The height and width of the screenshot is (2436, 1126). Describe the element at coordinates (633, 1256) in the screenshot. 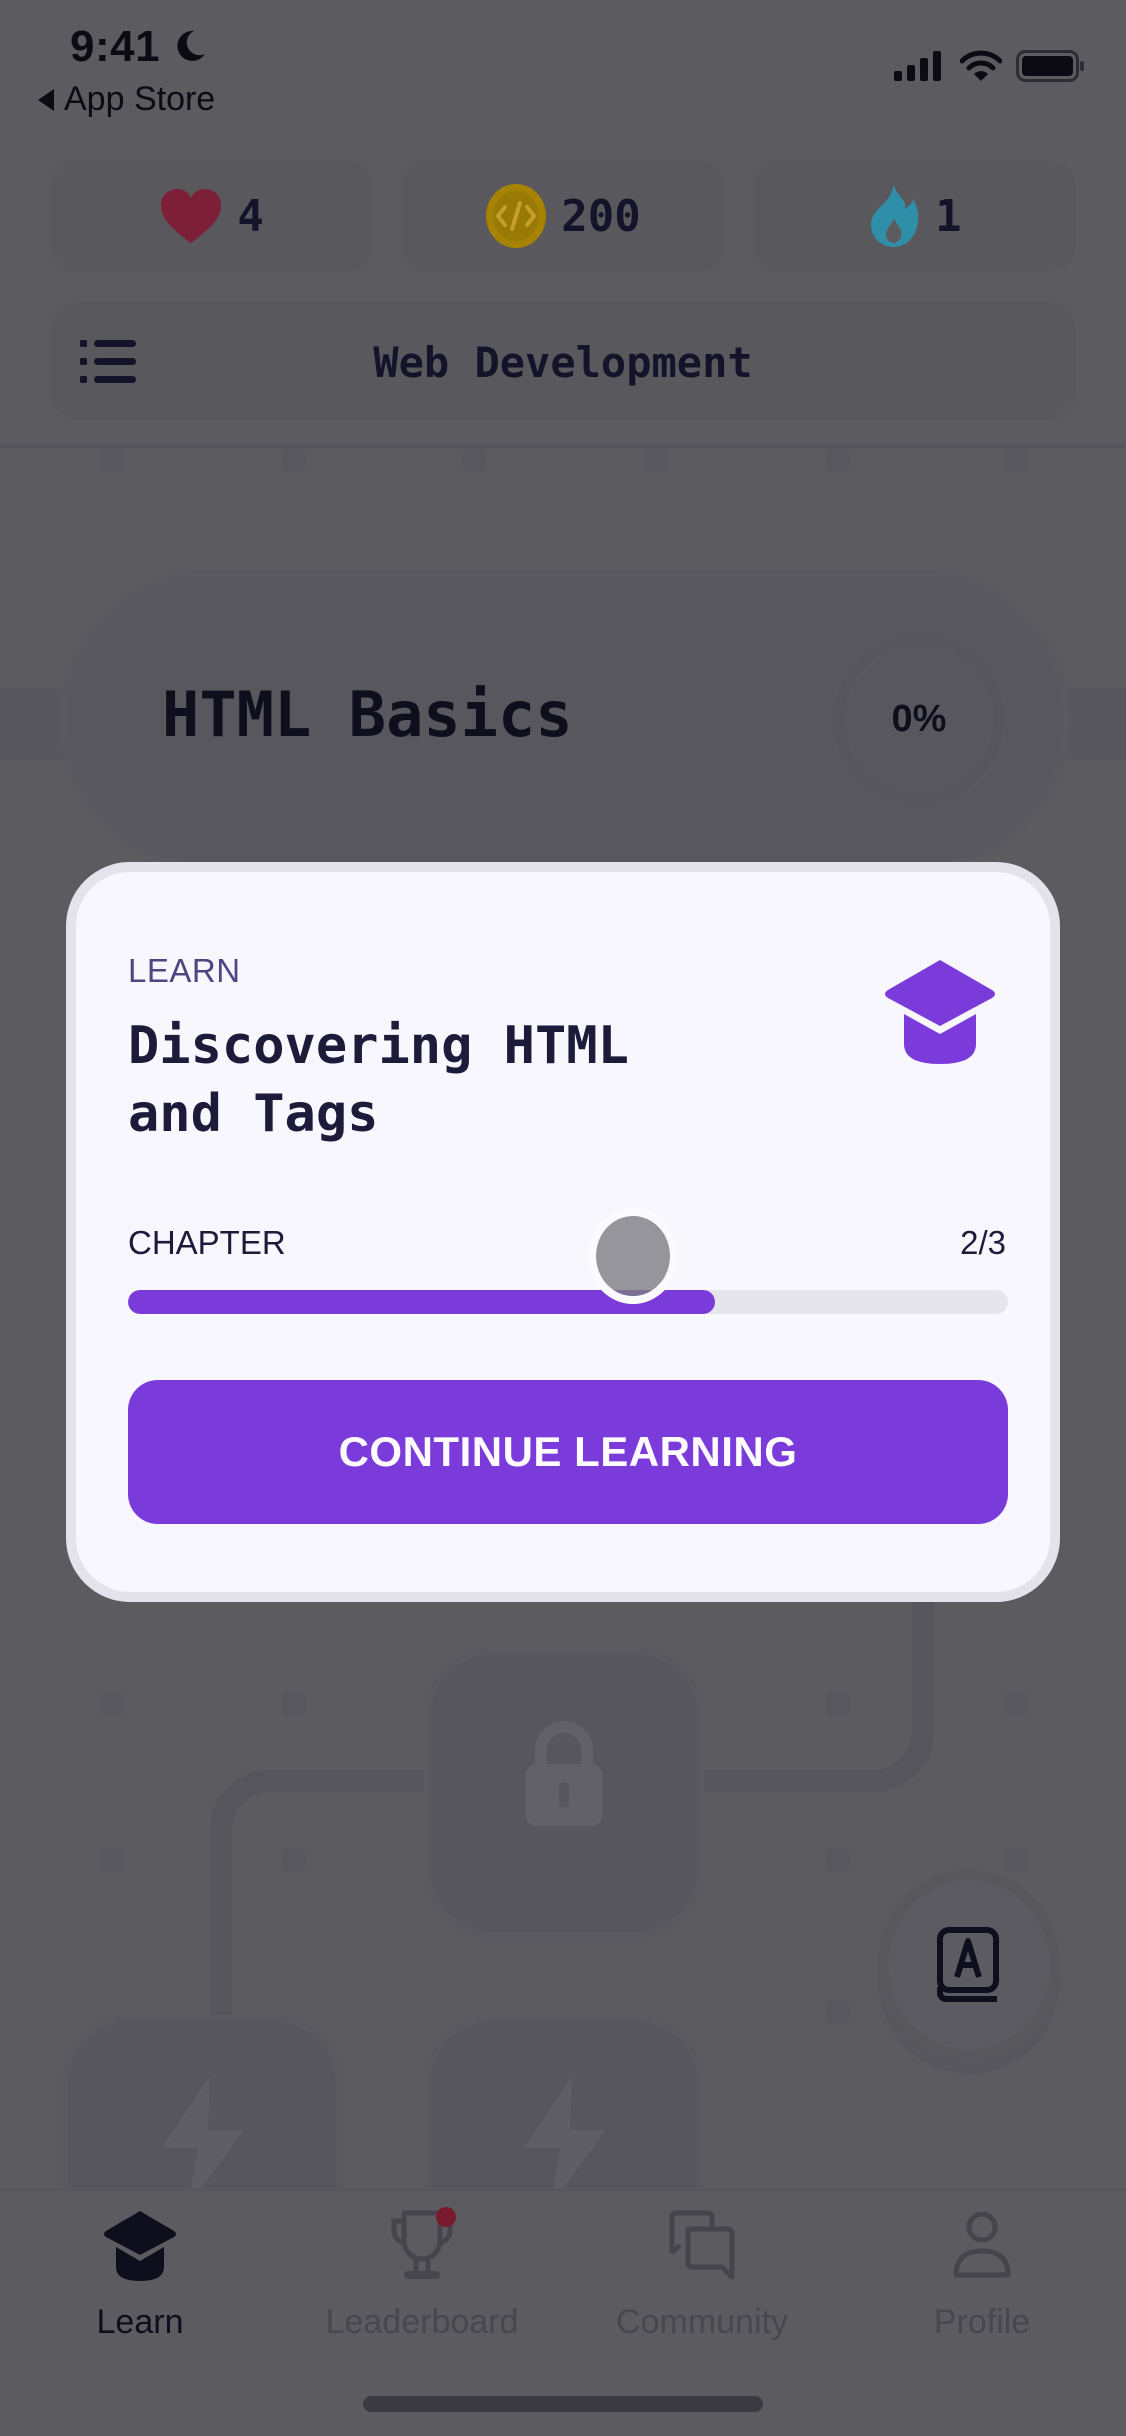

I see `touch-indicator` at that location.